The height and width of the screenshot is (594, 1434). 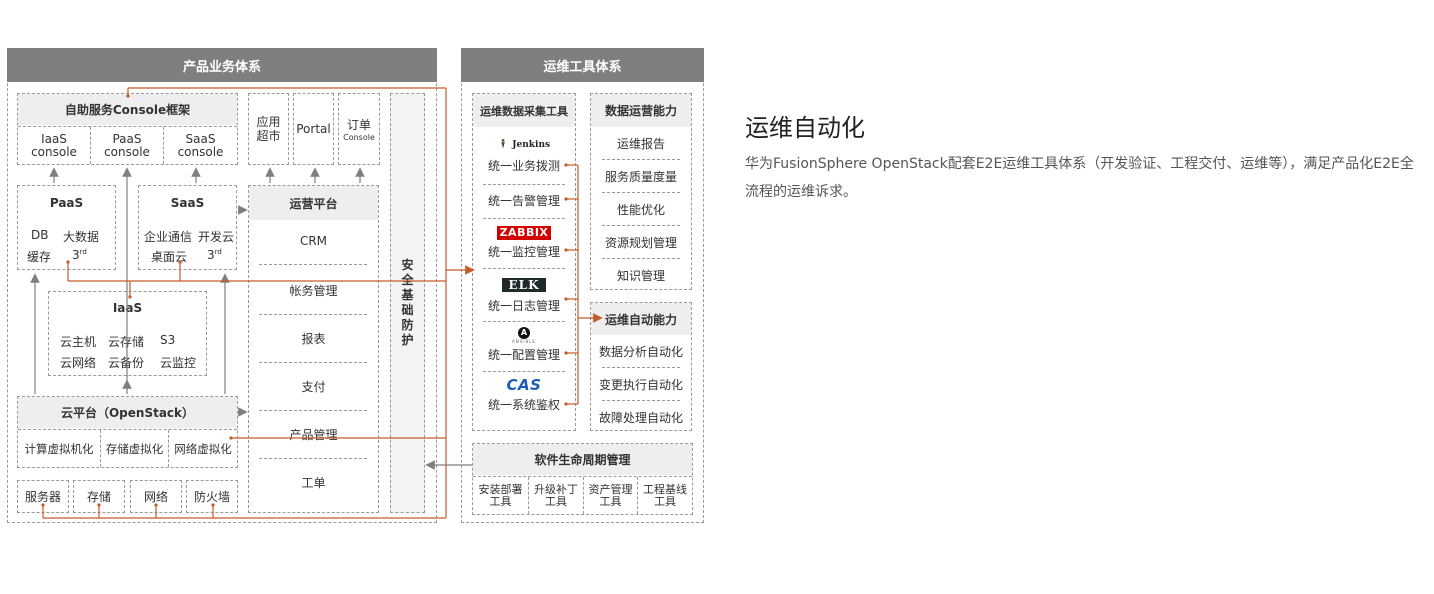 What do you see at coordinates (523, 404) in the screenshot?
I see `collect-auth: 统一系统鉴权` at bounding box center [523, 404].